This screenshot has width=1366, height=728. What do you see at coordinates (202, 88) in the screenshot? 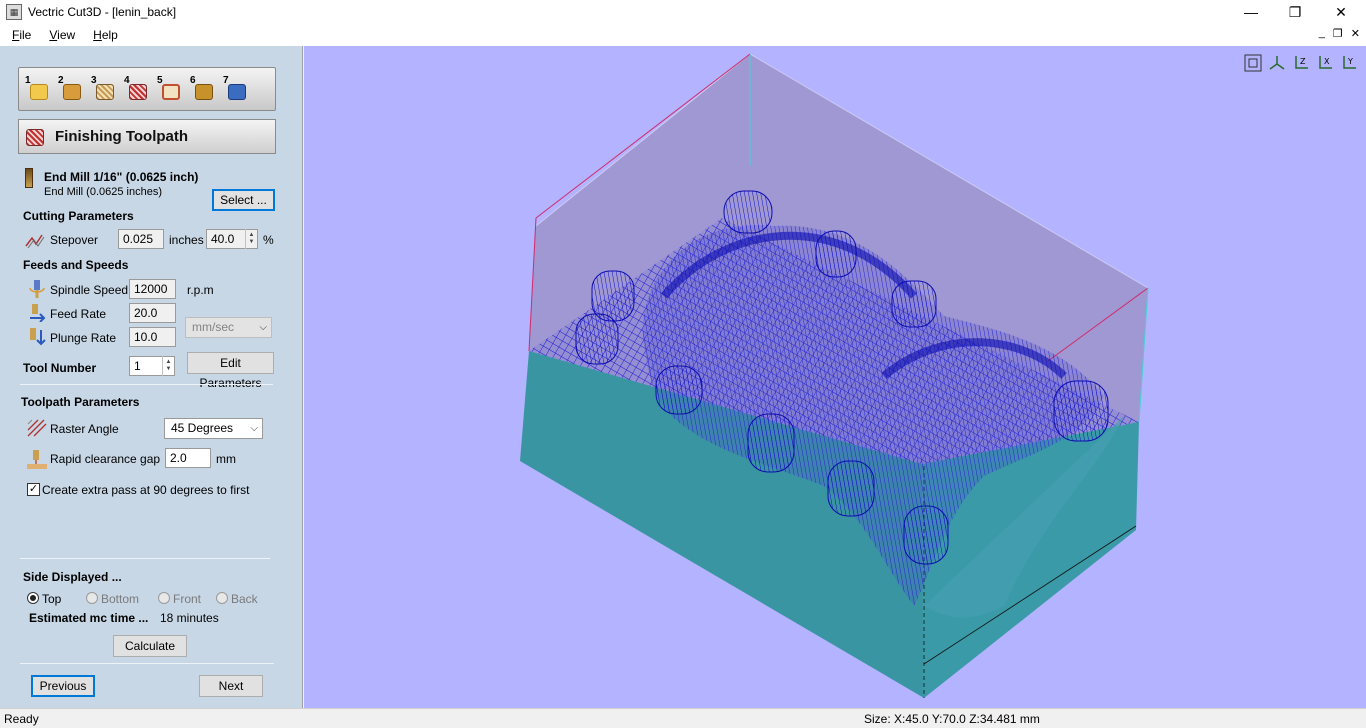
I see `step-6-preview-icon: 6` at bounding box center [202, 88].